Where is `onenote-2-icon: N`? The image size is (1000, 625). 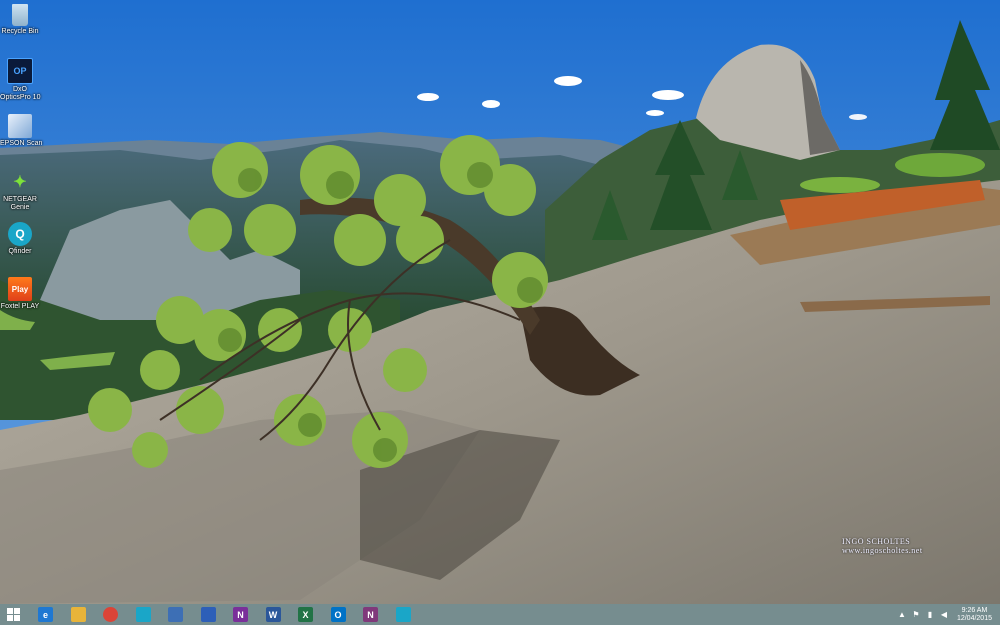 onenote-2-icon: N is located at coordinates (370, 614).